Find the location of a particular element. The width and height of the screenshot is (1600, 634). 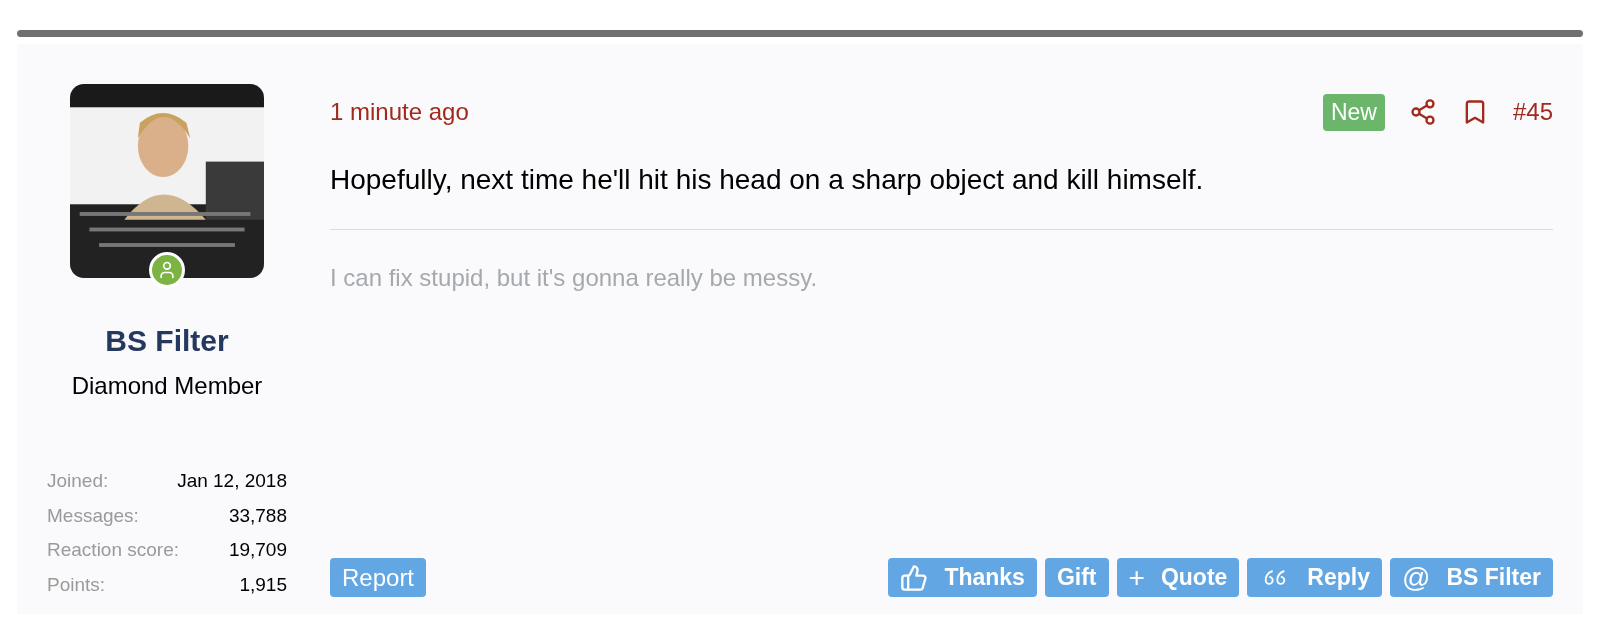

action-button: Thanks is located at coordinates (962, 577).